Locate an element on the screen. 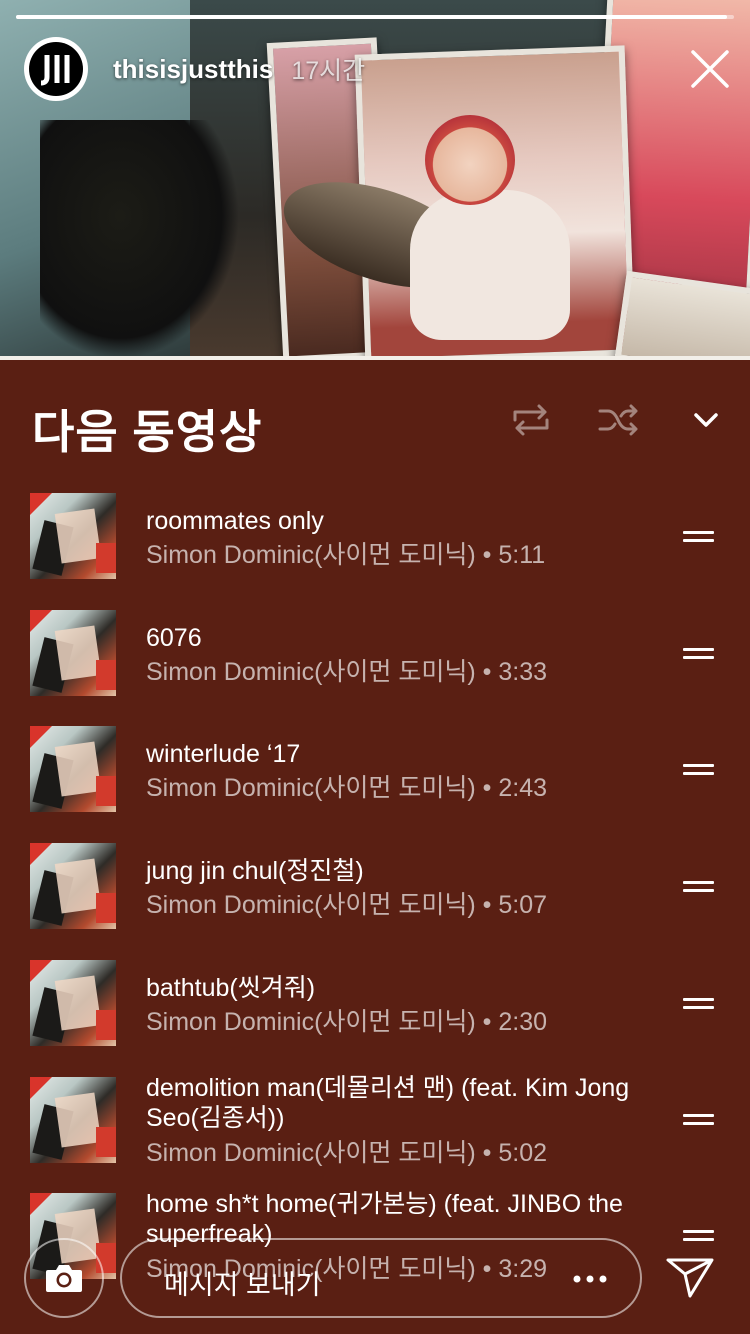 Image resolution: width=750 pixels, height=1334 pixels. track-title: roommates only is located at coordinates (235, 521).